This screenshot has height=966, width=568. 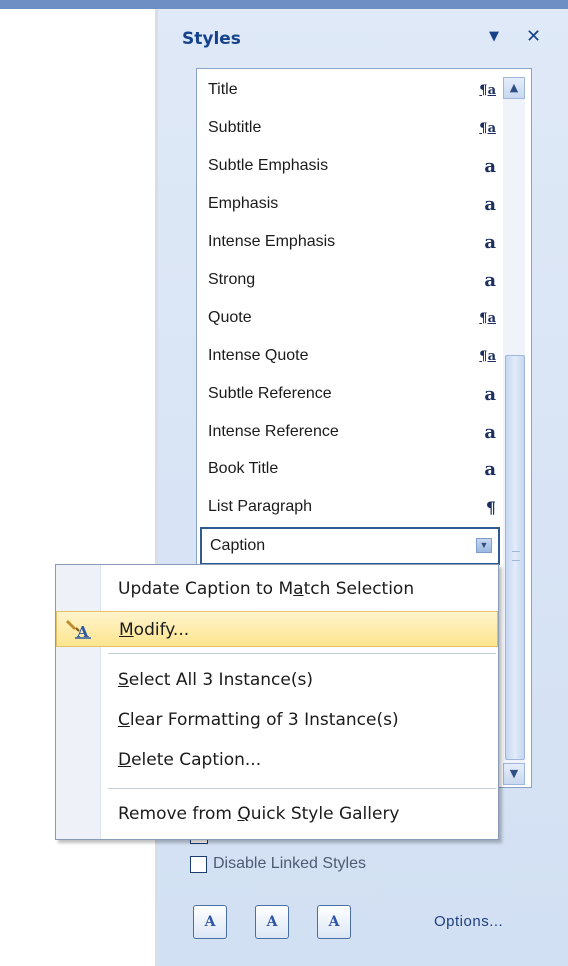 I want to click on style-item-label: Title, so click(x=223, y=89).